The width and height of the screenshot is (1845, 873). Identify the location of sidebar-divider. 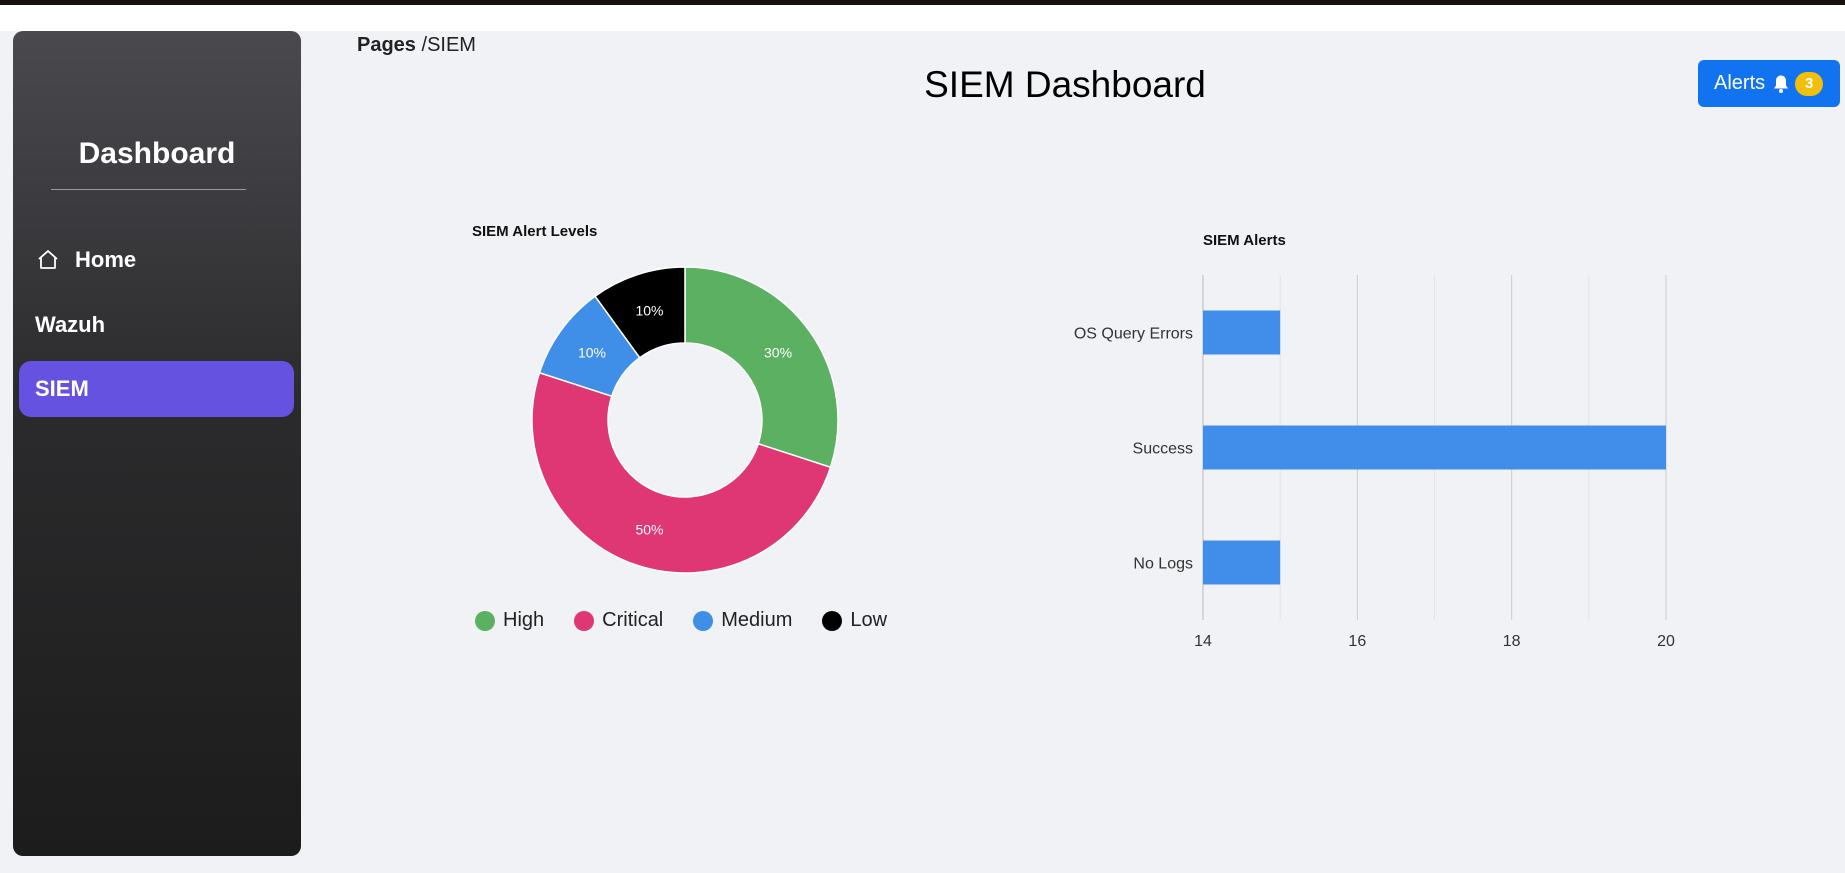
(148, 189).